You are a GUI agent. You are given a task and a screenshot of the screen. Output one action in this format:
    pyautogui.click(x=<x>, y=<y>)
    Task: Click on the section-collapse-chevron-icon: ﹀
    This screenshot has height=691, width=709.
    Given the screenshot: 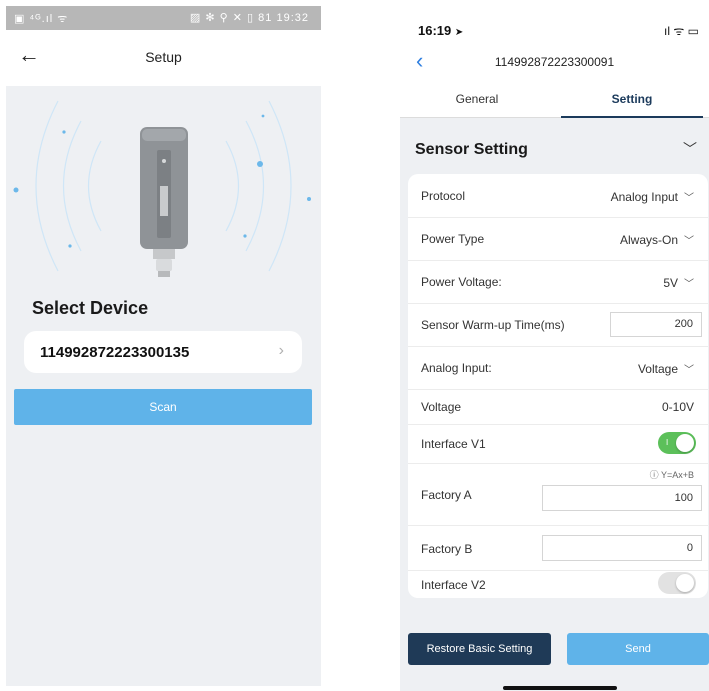 What is the action you would take?
    pyautogui.click(x=690, y=149)
    